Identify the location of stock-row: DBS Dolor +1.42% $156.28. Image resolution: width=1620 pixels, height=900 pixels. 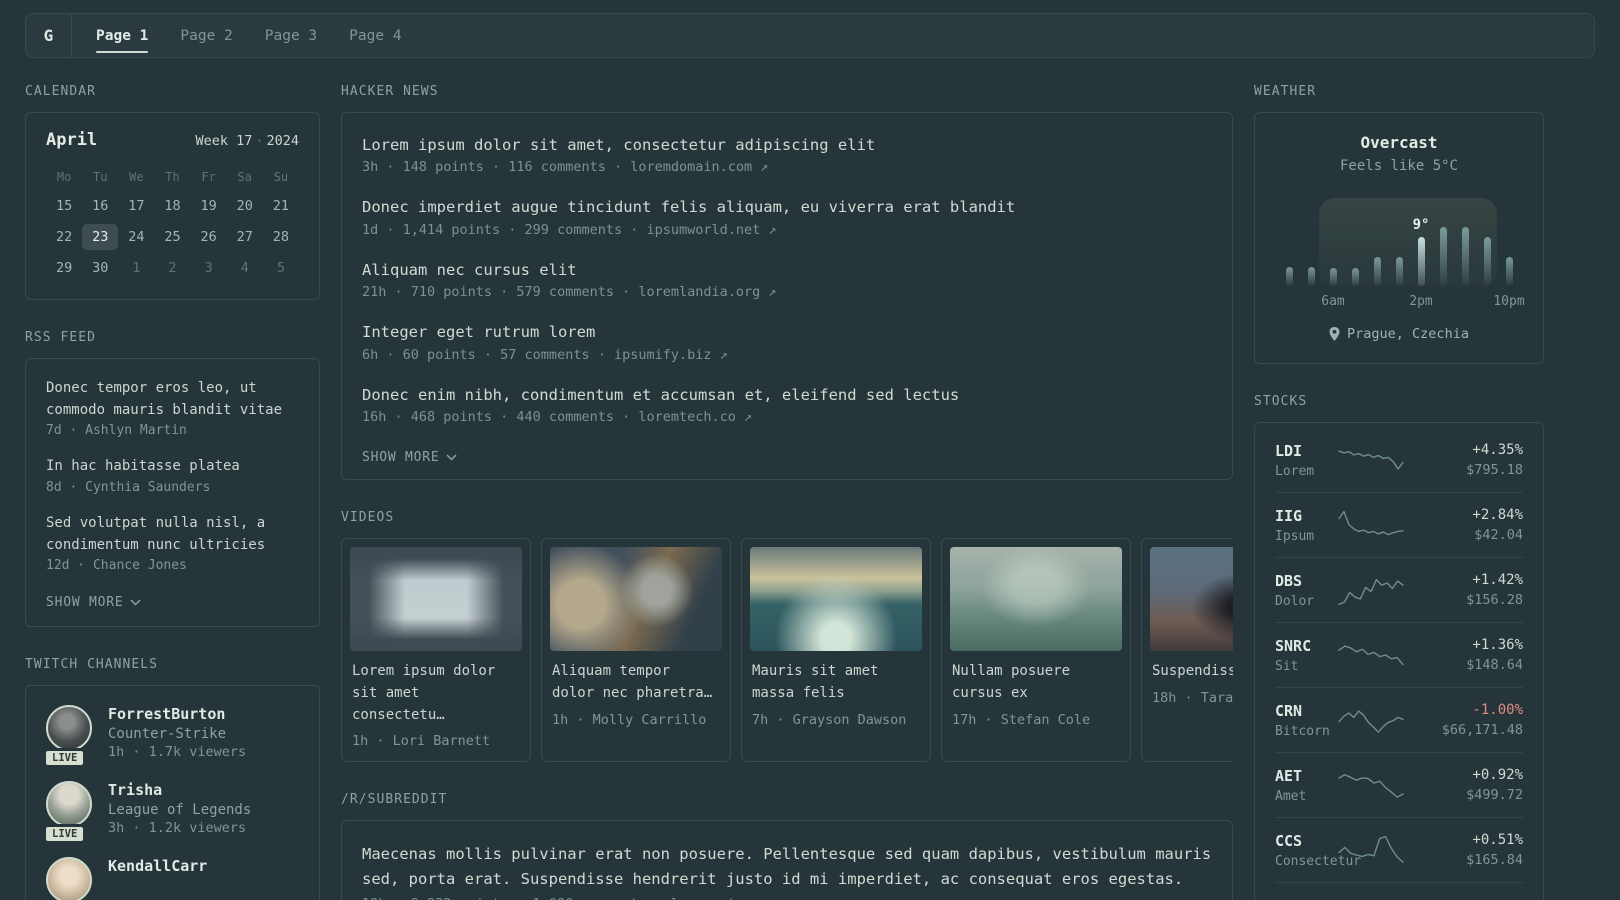
(1399, 589).